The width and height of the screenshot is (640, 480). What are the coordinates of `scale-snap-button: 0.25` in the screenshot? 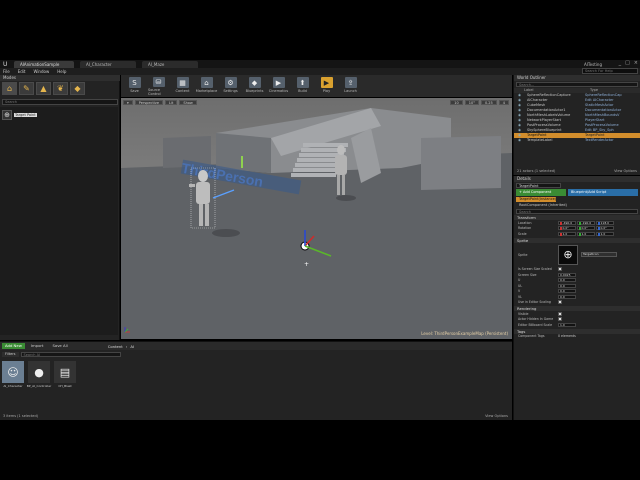 It's located at (488, 102).